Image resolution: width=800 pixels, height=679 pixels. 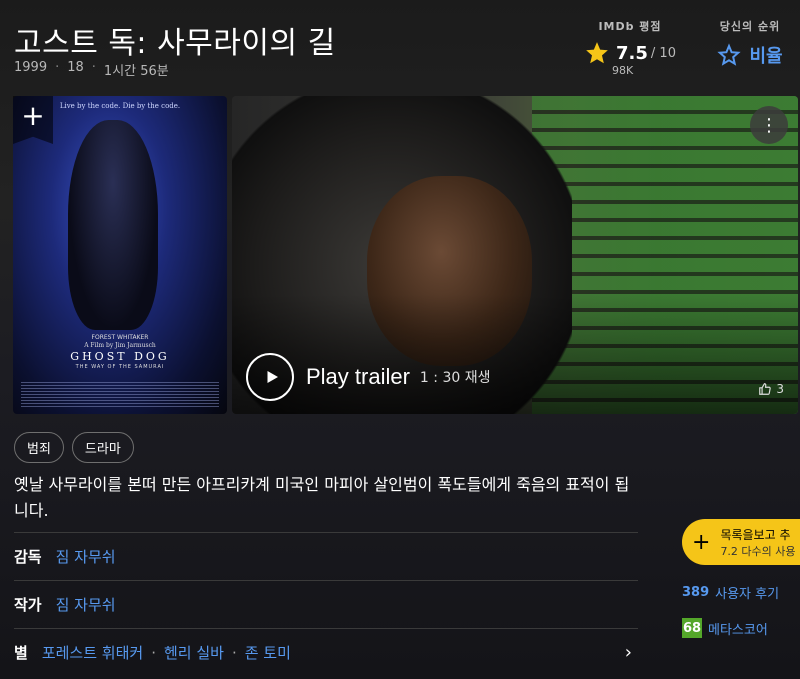 I want to click on director-link: 짐 자무쉬, so click(x=86, y=556).